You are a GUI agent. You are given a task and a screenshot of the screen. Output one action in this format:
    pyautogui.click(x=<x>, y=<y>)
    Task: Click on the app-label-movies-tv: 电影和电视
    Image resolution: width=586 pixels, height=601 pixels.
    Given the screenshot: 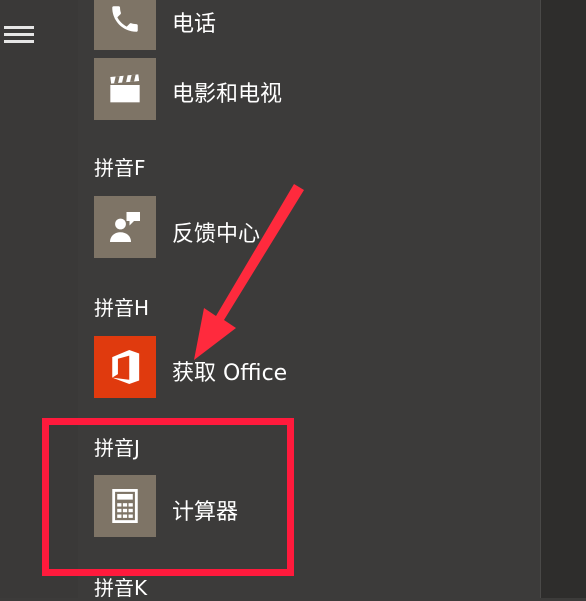 What is the action you would take?
    pyautogui.click(x=227, y=94)
    